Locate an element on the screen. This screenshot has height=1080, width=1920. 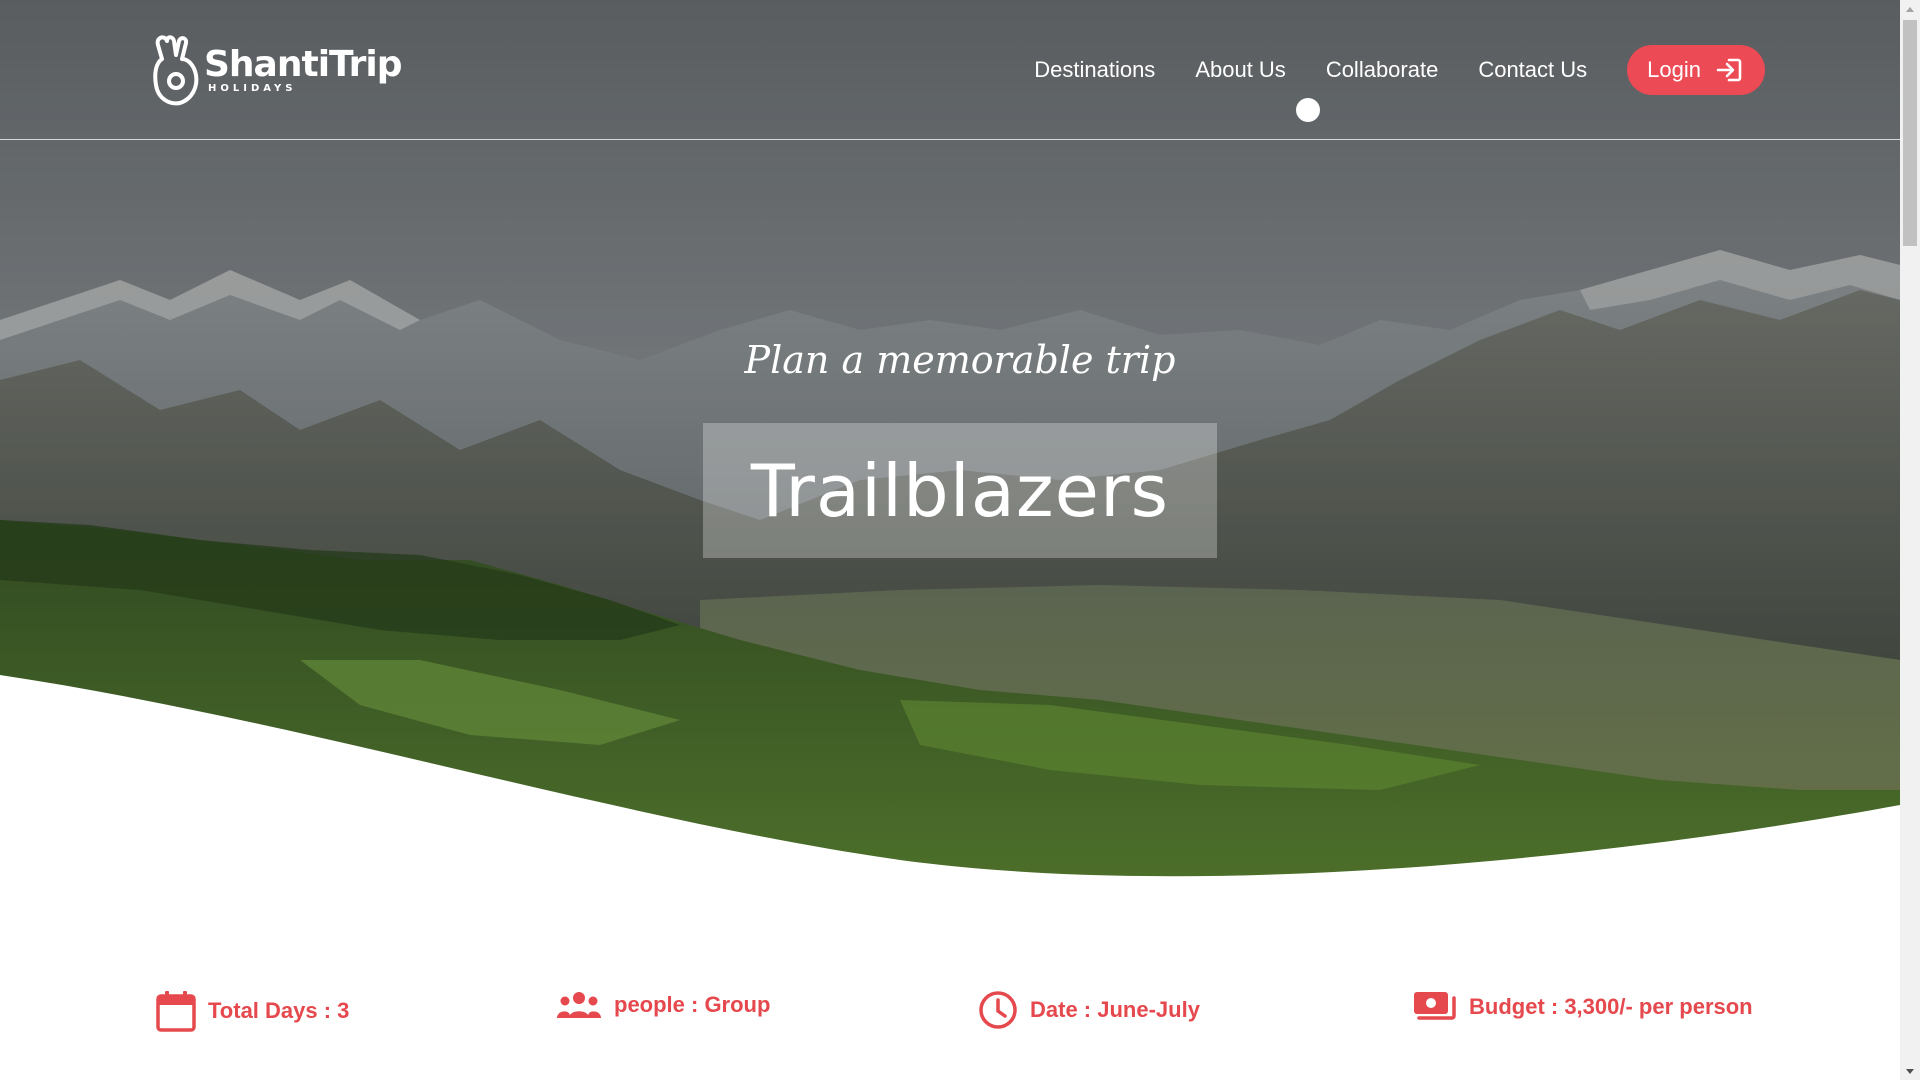
nav-destinations: Destinations is located at coordinates (1094, 70).